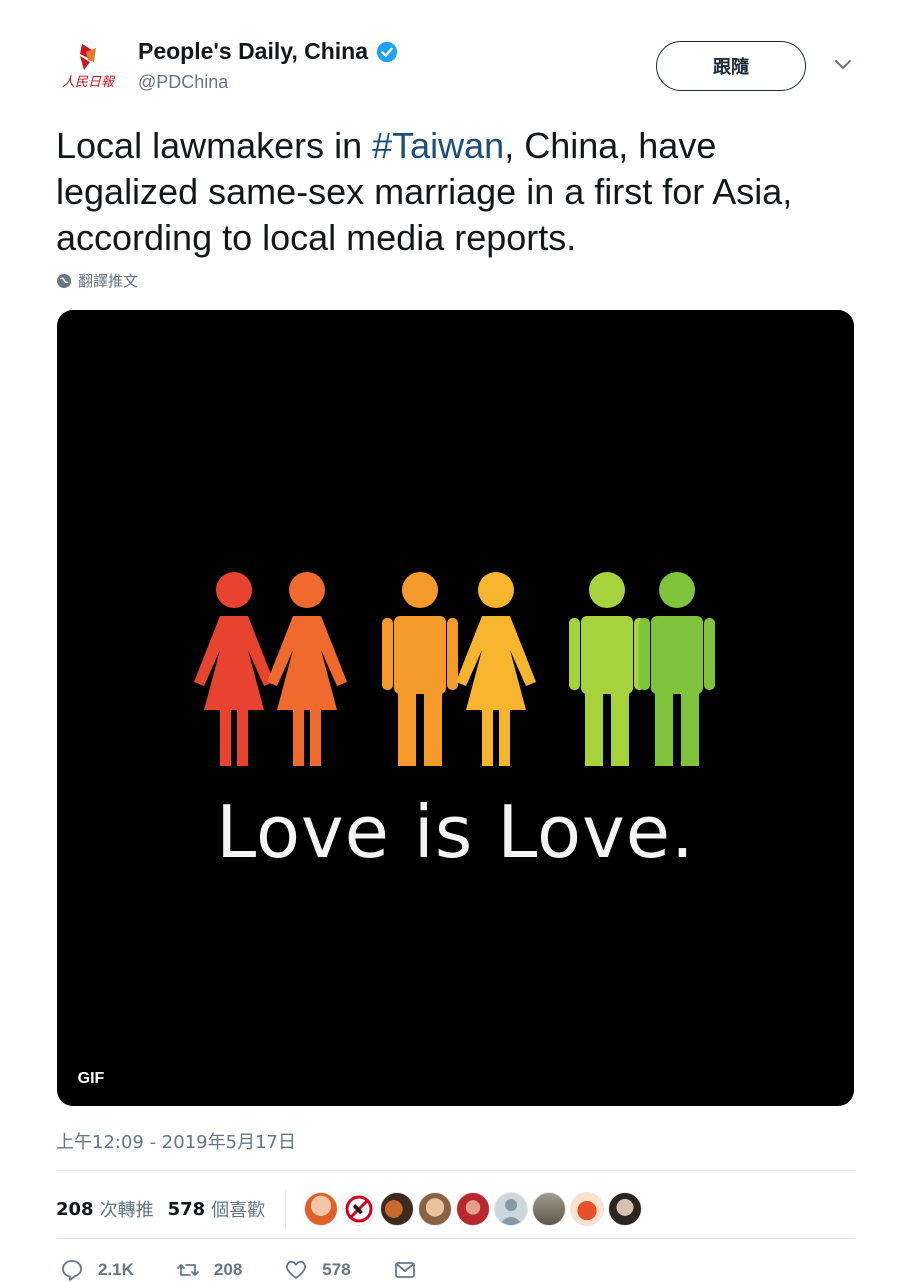  Describe the element at coordinates (228, 1269) in the screenshot. I see `retweet-count: 208` at that location.